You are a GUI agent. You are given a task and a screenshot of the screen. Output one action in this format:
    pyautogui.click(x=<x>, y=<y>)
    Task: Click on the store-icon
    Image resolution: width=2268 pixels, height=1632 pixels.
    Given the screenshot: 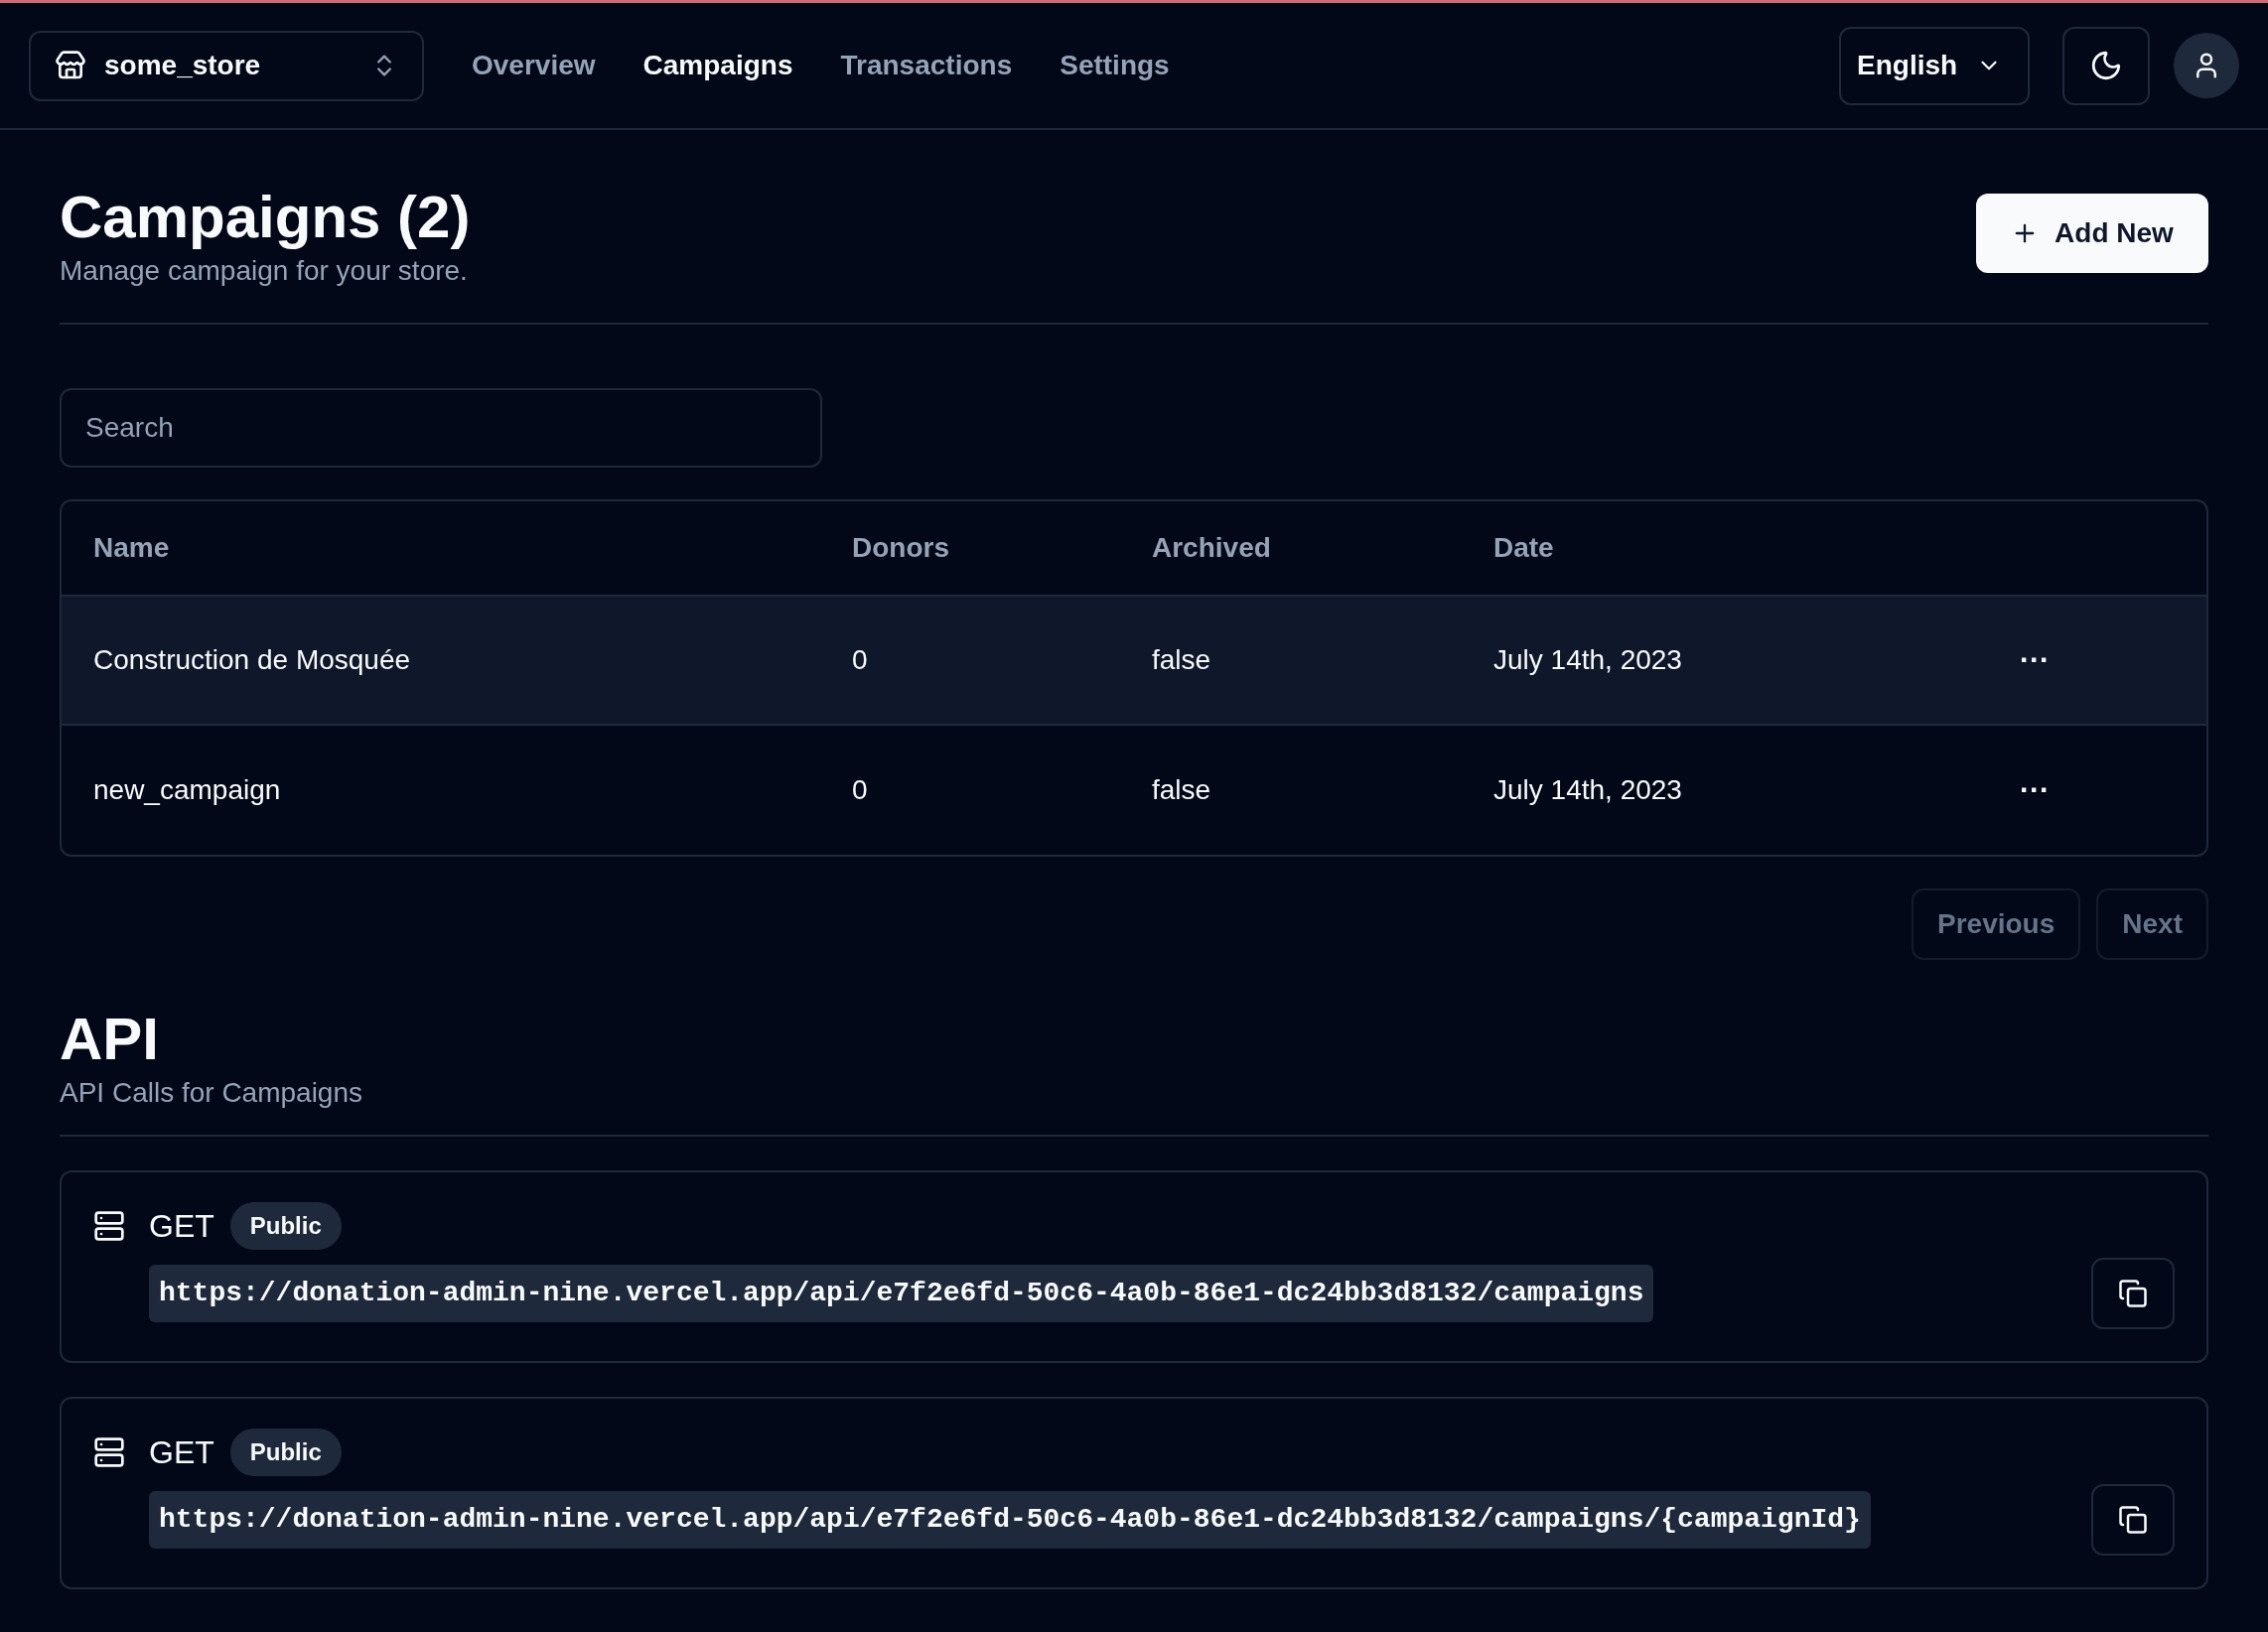 What is the action you would take?
    pyautogui.click(x=70, y=65)
    